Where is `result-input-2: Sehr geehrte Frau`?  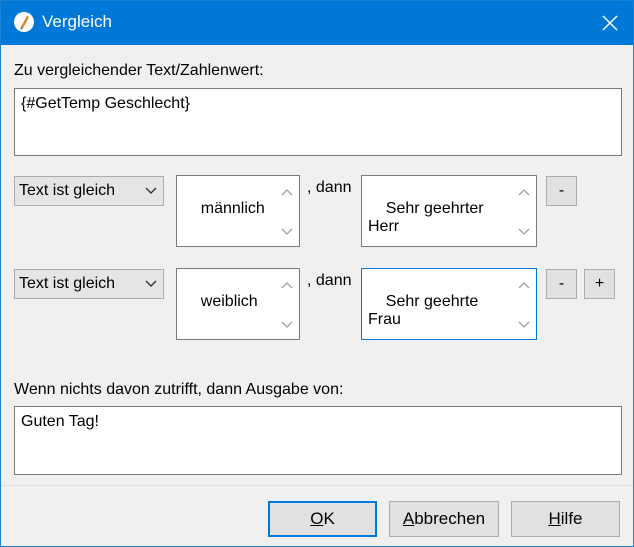 result-input-2: Sehr geehrte Frau is located at coordinates (449, 304).